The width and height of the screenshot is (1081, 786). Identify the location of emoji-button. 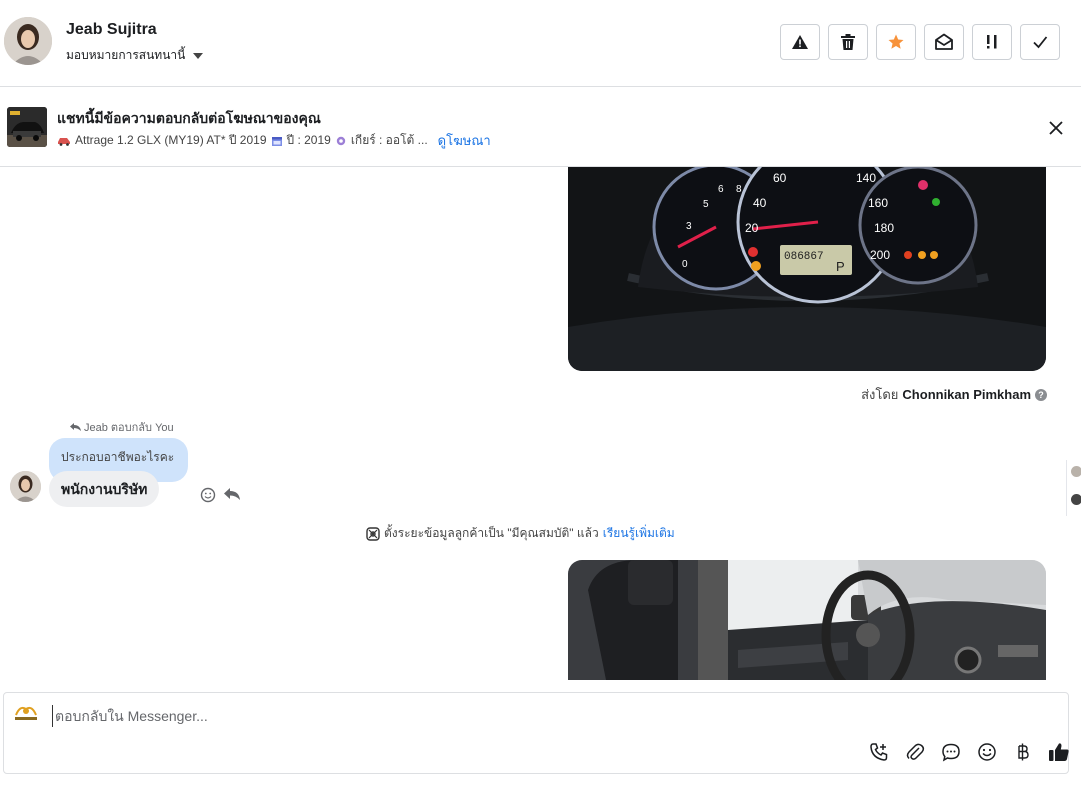
(987, 752).